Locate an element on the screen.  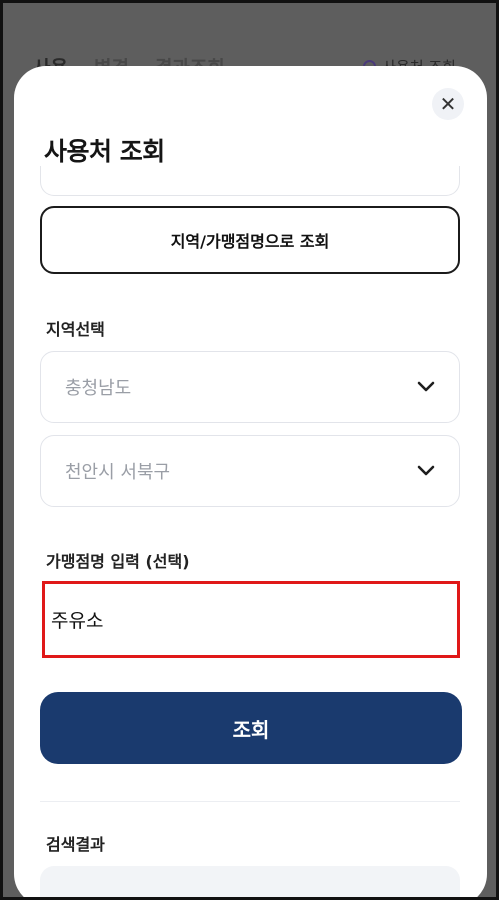
close-icon: ✕ is located at coordinates (448, 104).